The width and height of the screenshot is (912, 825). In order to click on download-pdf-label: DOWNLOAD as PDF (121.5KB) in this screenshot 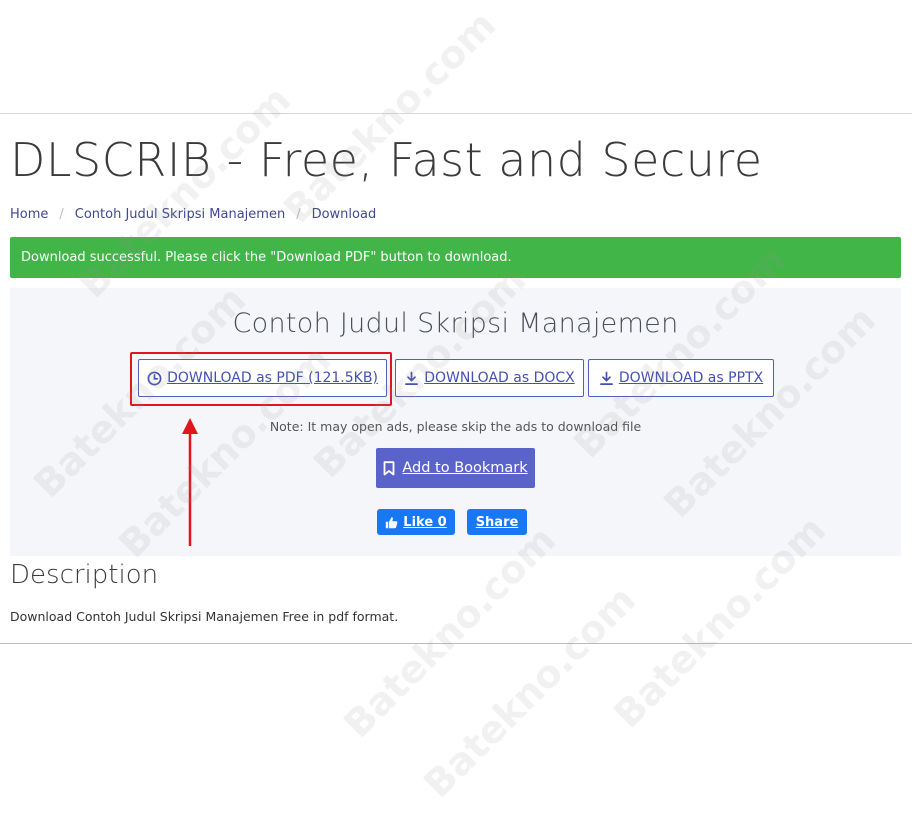, I will do `click(272, 378)`.